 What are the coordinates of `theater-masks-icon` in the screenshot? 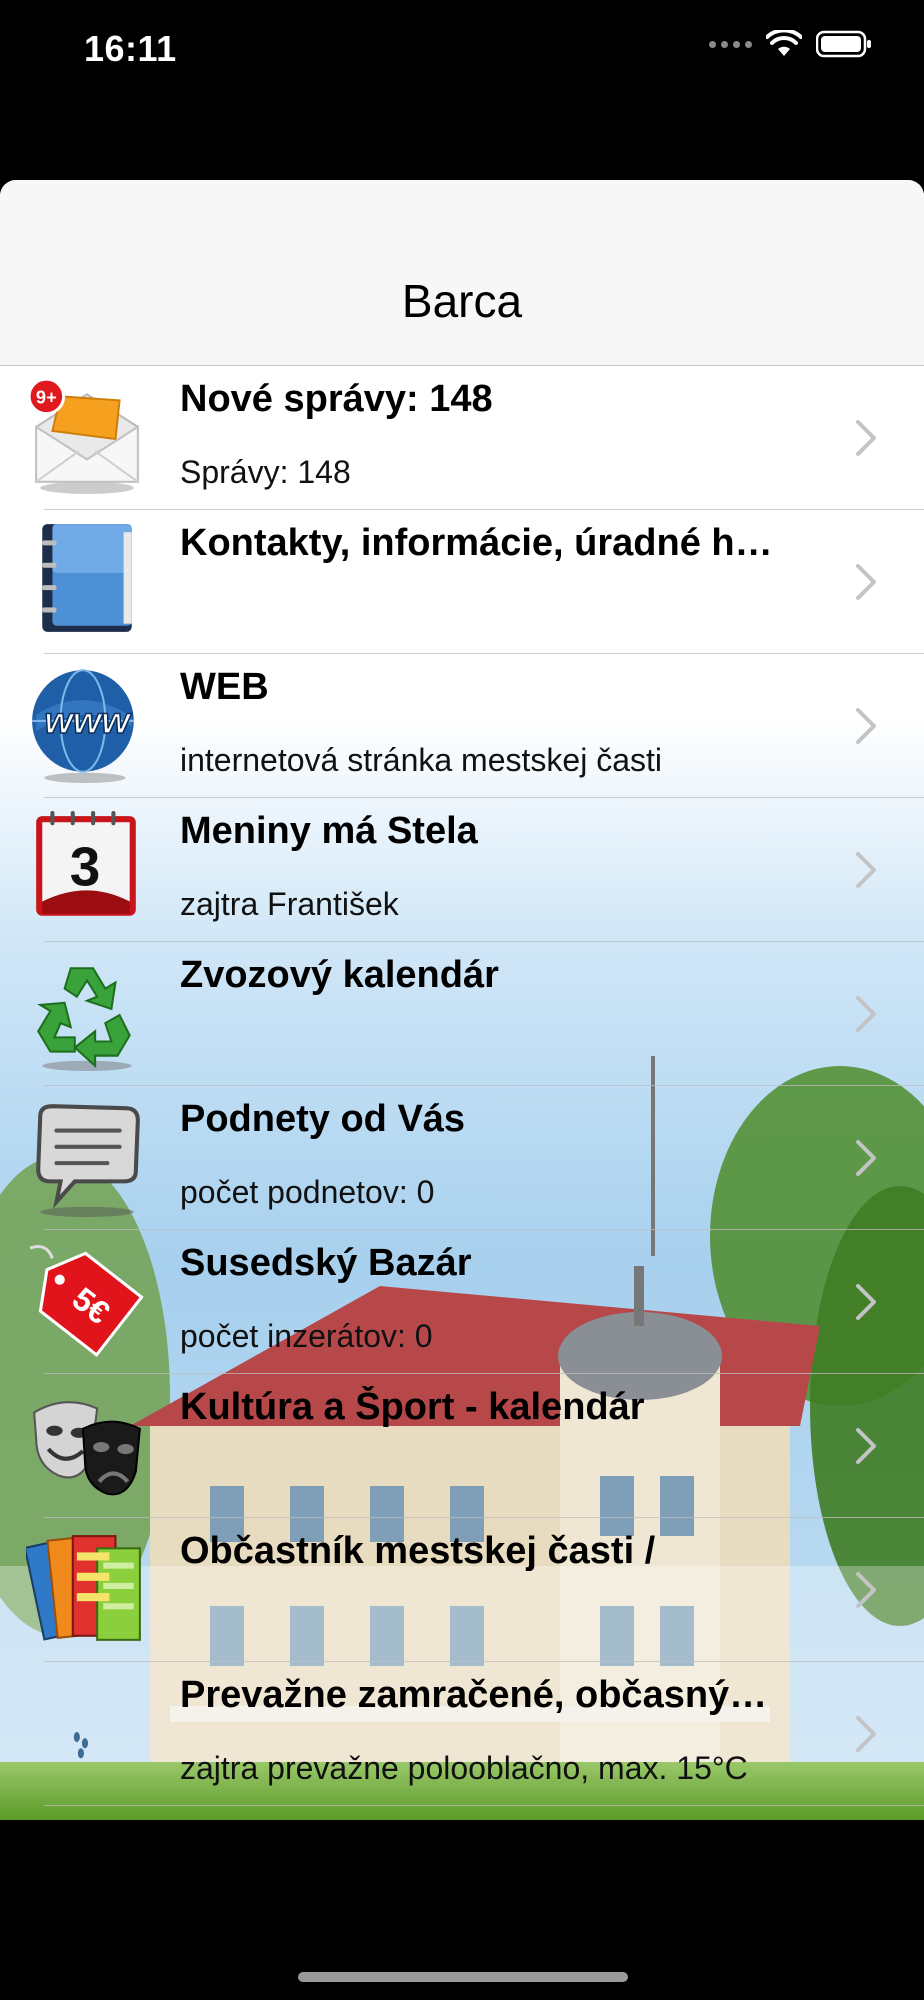 It's located at (87, 1448).